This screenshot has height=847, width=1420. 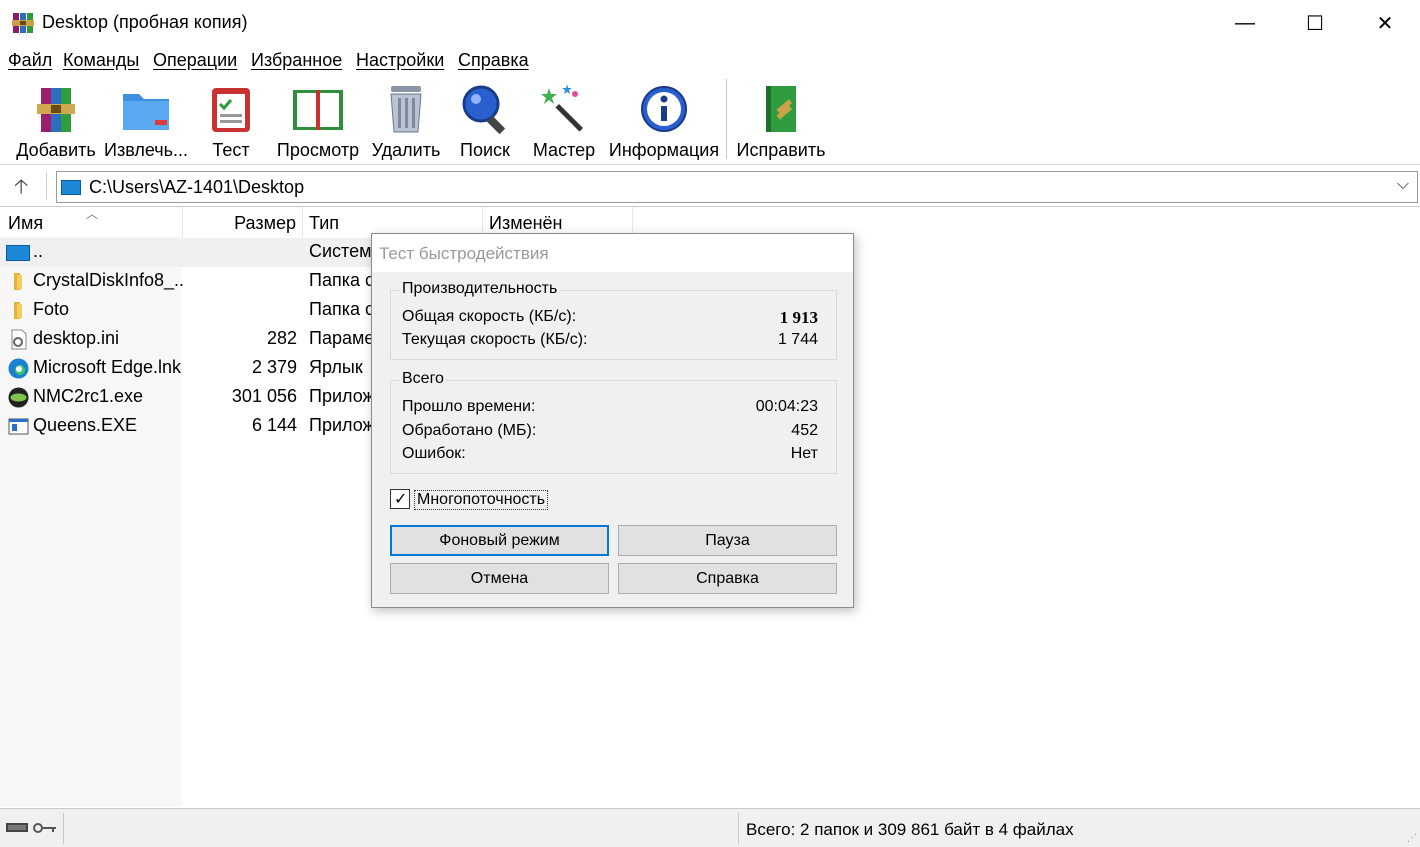 I want to click on current-speed-value: 1 744, so click(x=797, y=339).